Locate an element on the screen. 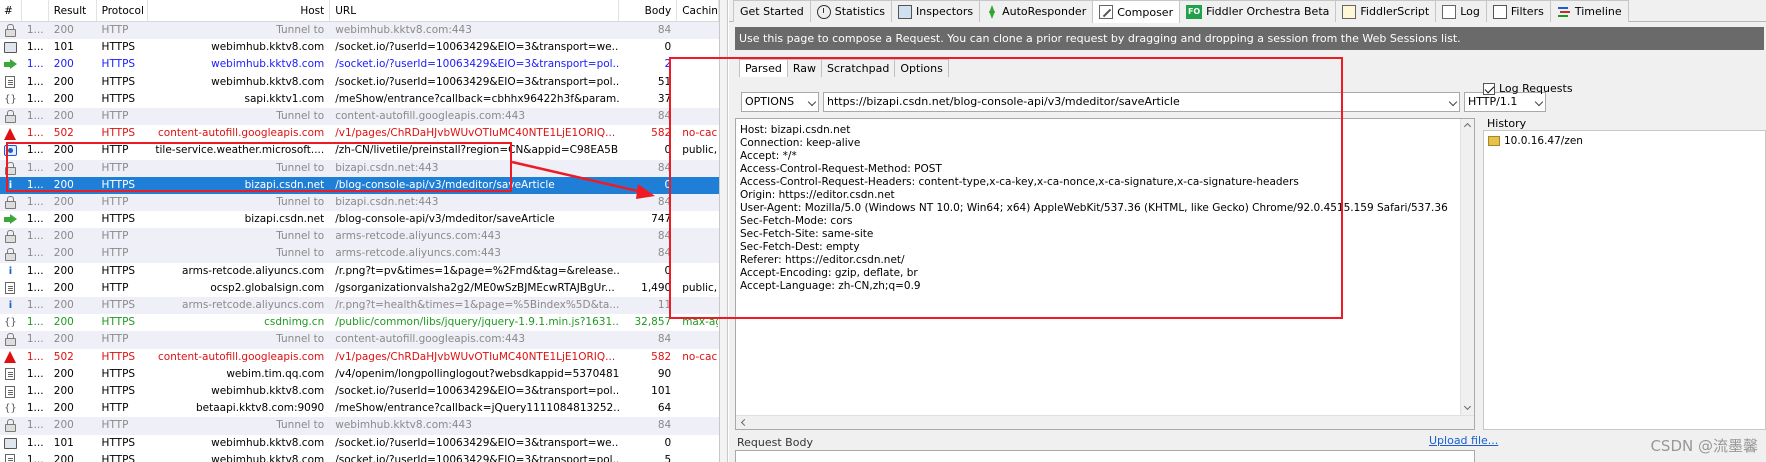  subtab-raw: Raw is located at coordinates (804, 68).